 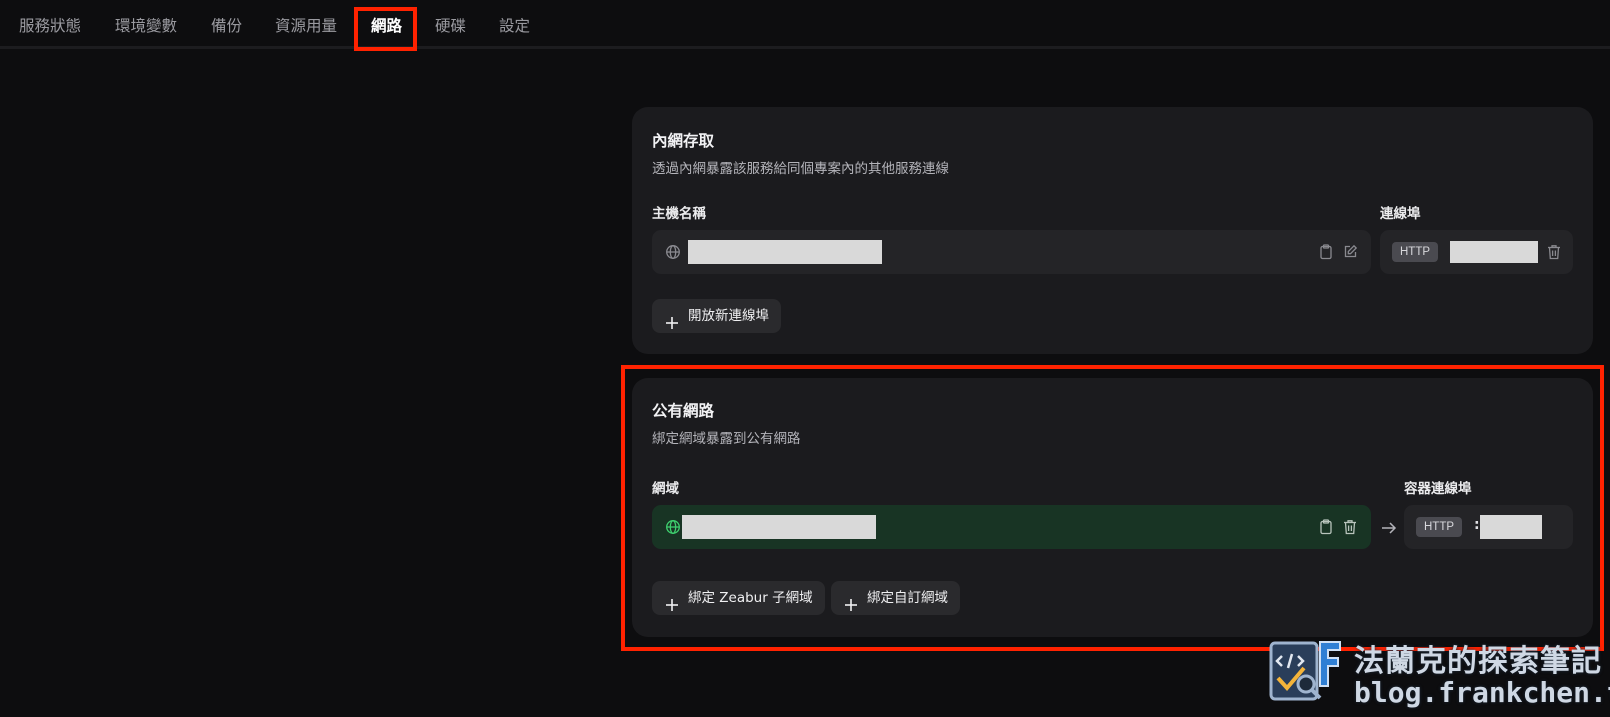 What do you see at coordinates (514, 25) in the screenshot?
I see `tab-settings: 設定` at bounding box center [514, 25].